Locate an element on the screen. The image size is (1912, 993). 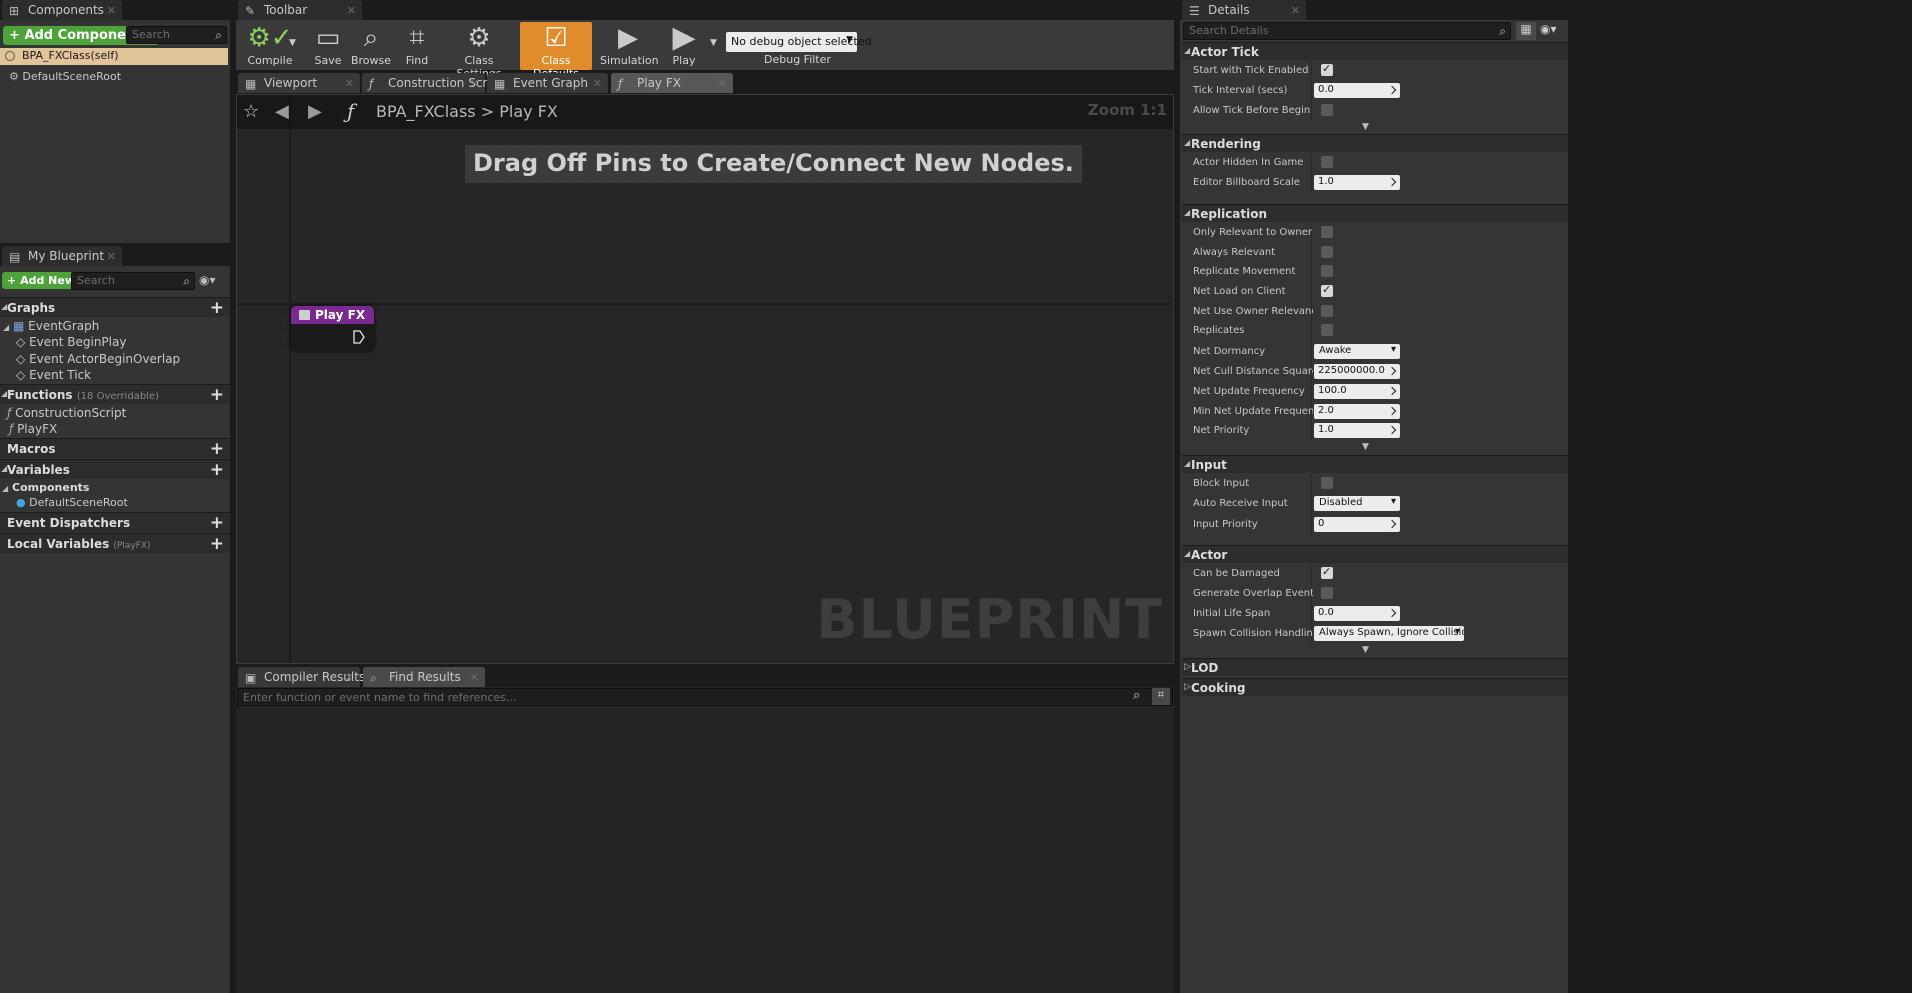
tab-components: ⊞ Components ✕ is located at coordinates (62, 10).